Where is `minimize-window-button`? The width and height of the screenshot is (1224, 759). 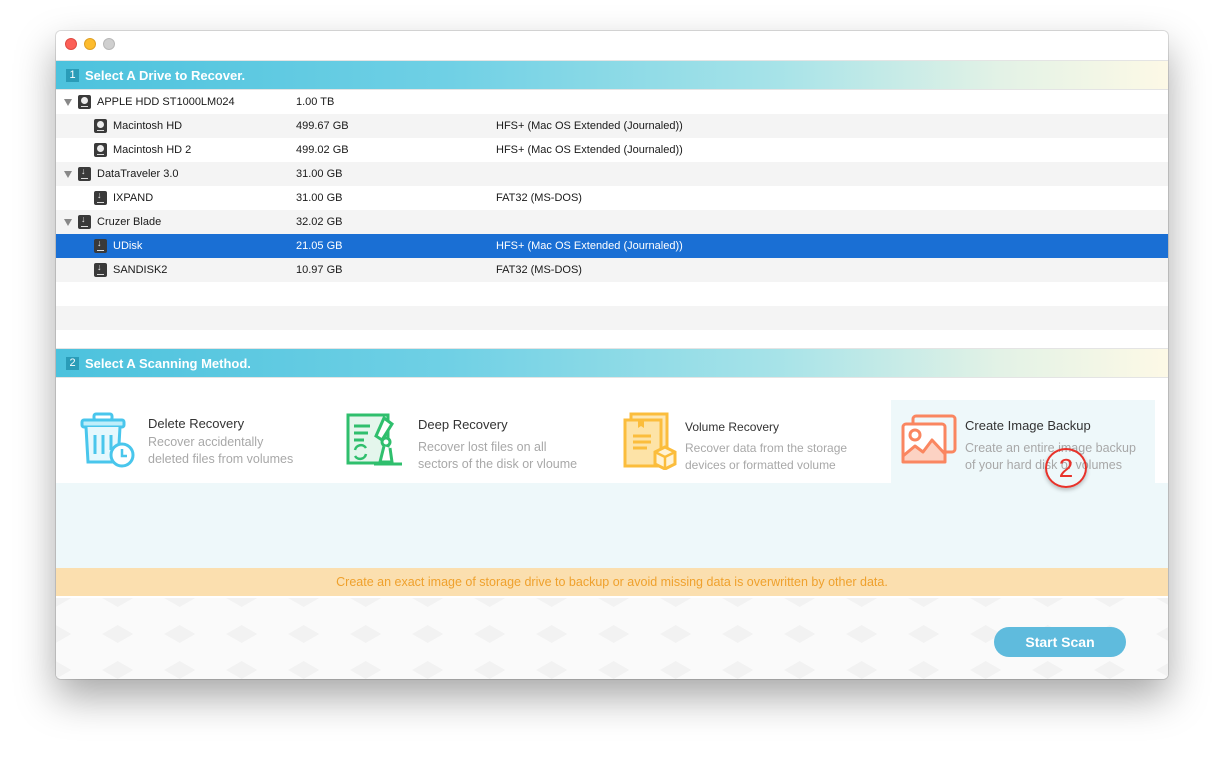 minimize-window-button is located at coordinates (90, 44).